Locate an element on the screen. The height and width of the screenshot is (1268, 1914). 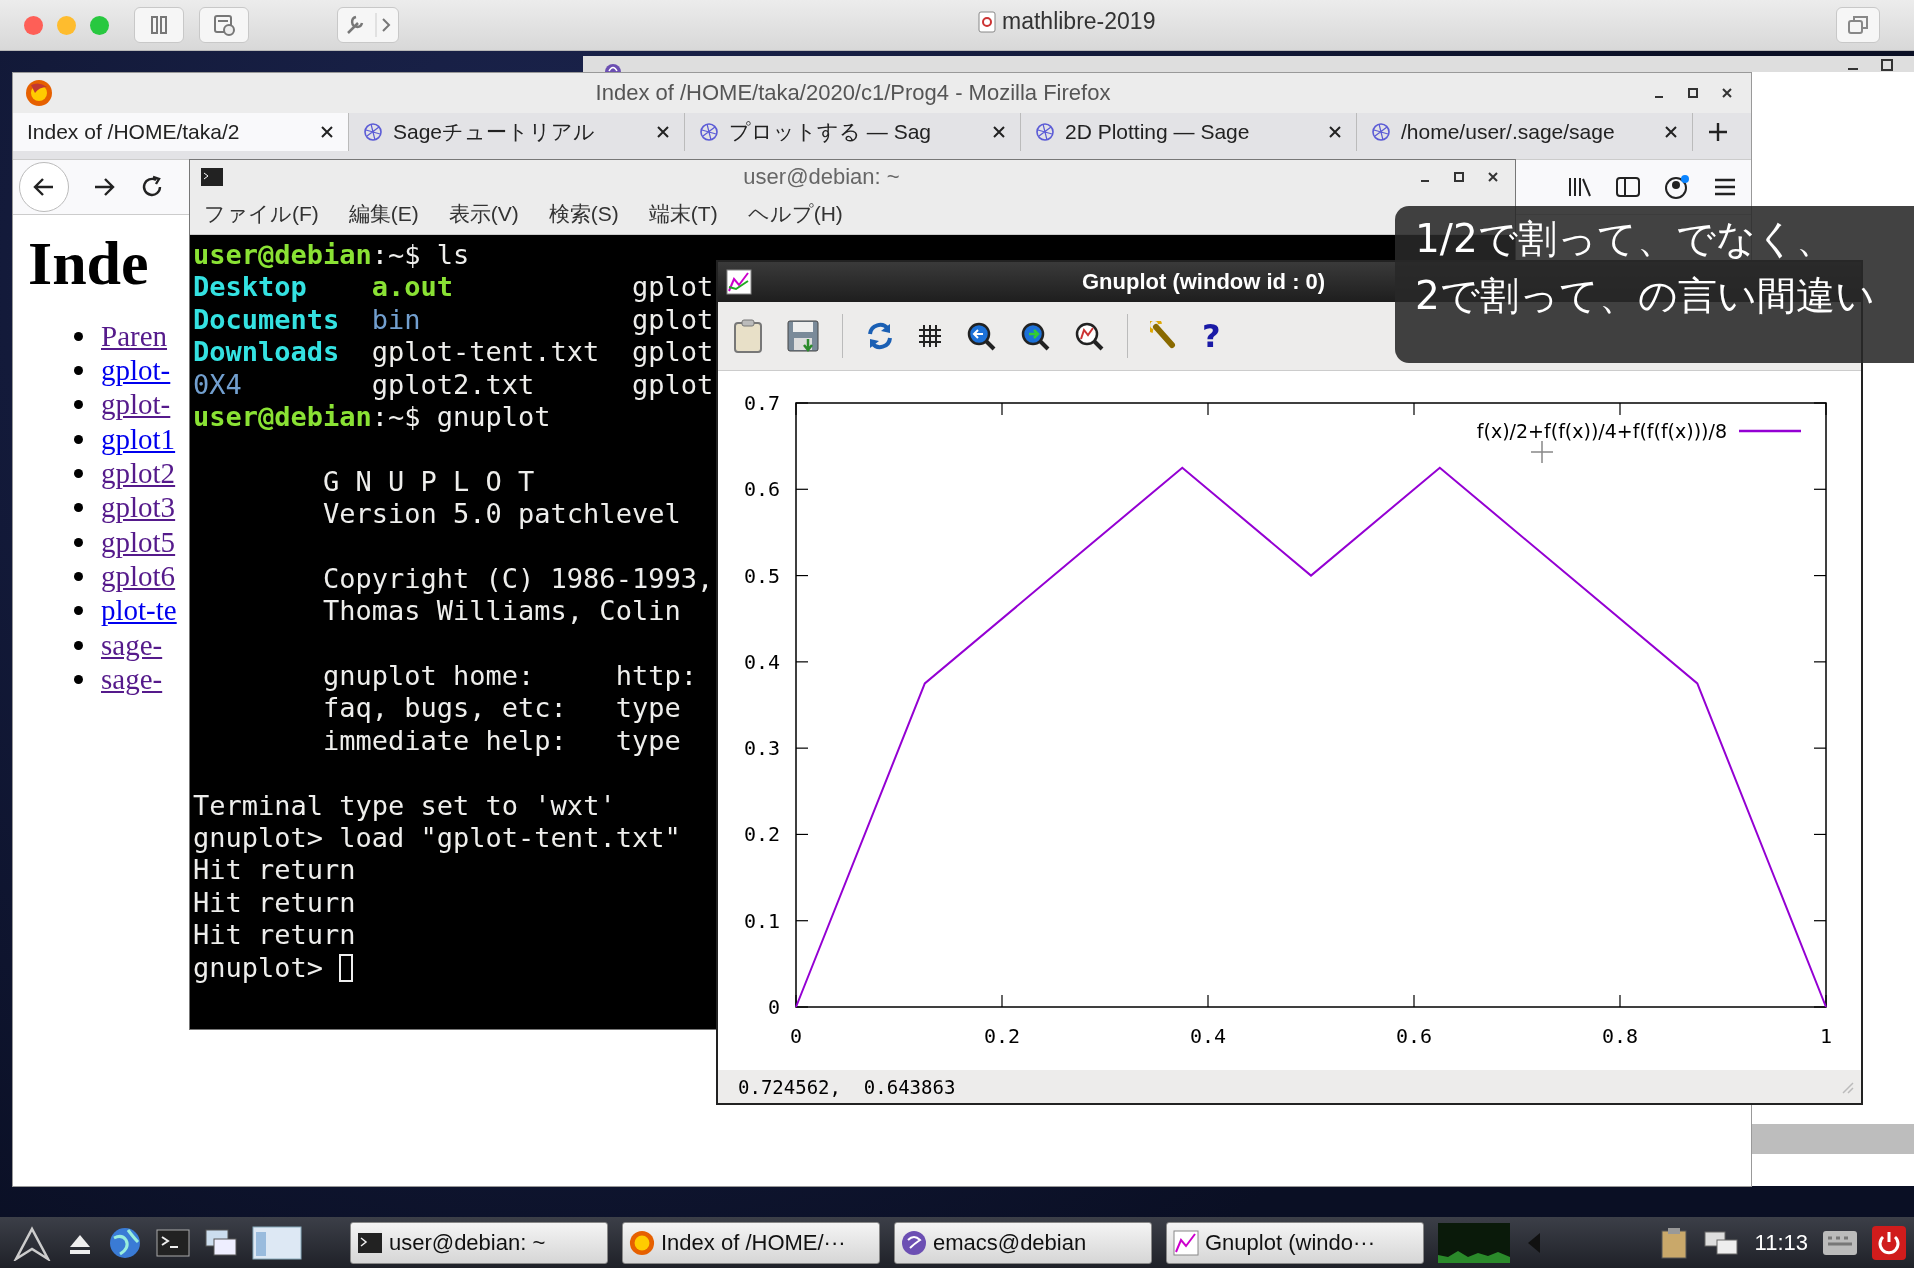
account-icon is located at coordinates (1677, 187).